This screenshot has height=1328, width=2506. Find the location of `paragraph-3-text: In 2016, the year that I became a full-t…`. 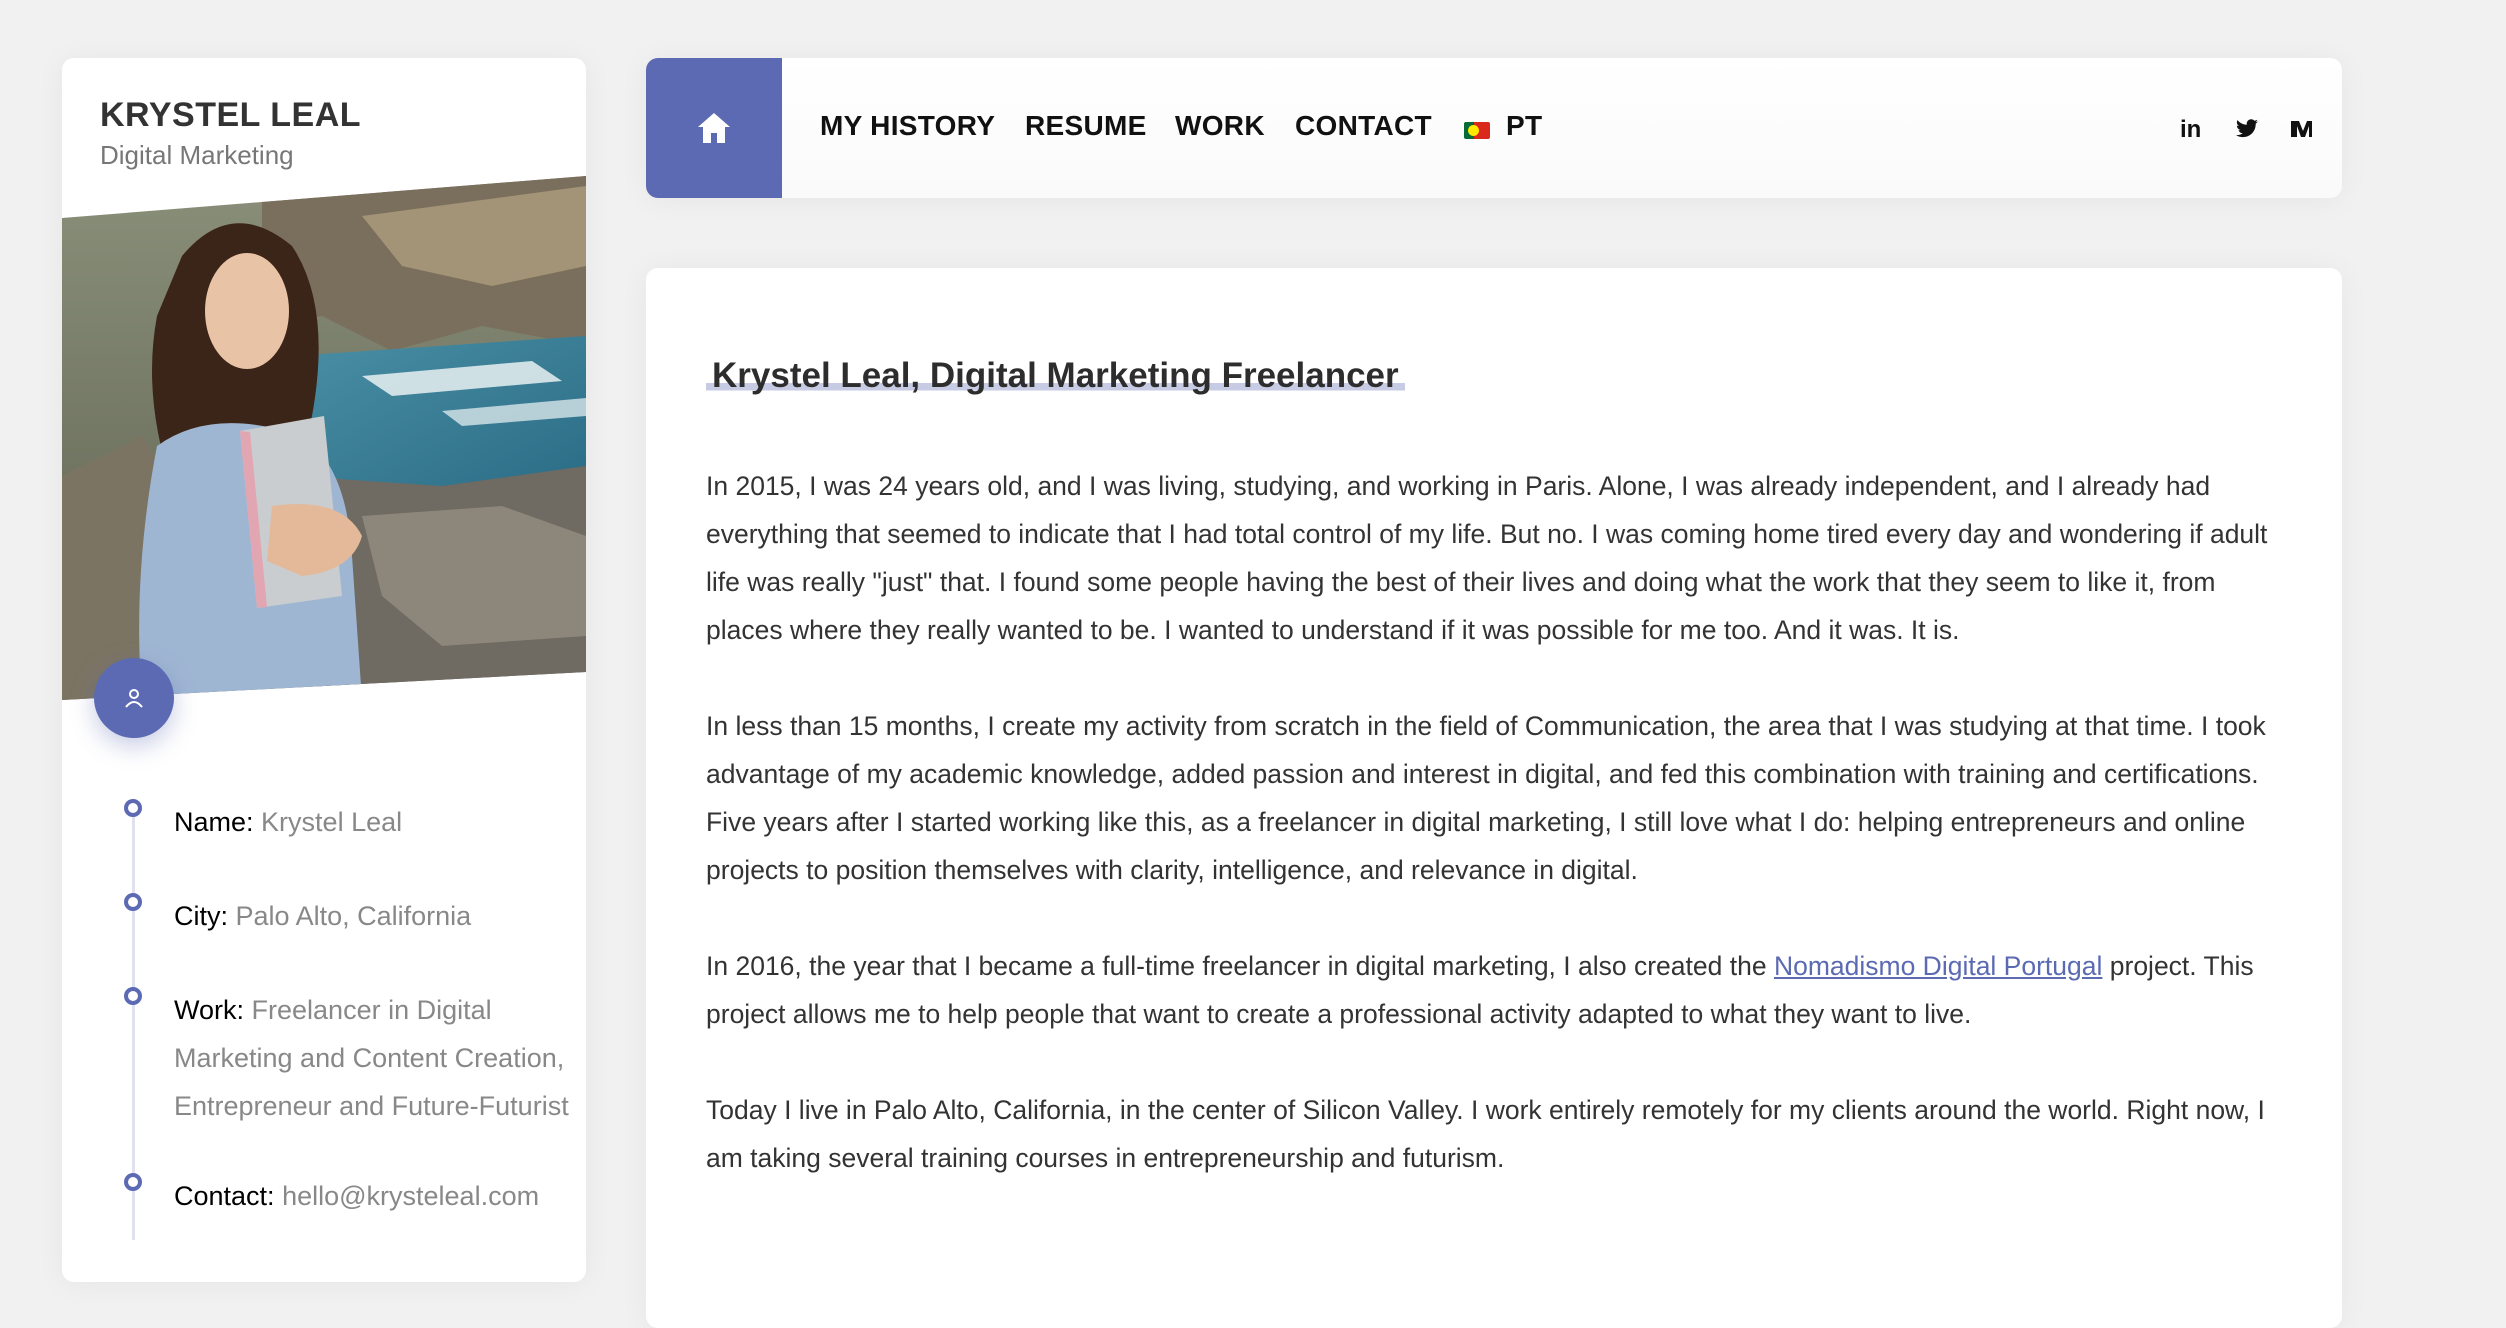

paragraph-3-text: In 2016, the year that I became a full-t… is located at coordinates (1240, 966).